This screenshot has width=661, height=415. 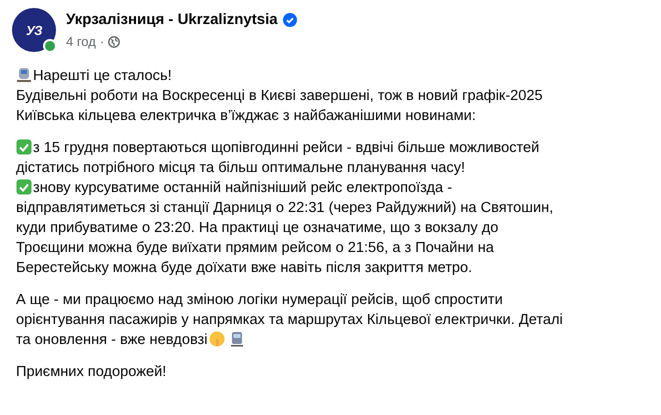 What do you see at coordinates (102, 76) in the screenshot?
I see `post-text: Нарешті це сталось!` at bounding box center [102, 76].